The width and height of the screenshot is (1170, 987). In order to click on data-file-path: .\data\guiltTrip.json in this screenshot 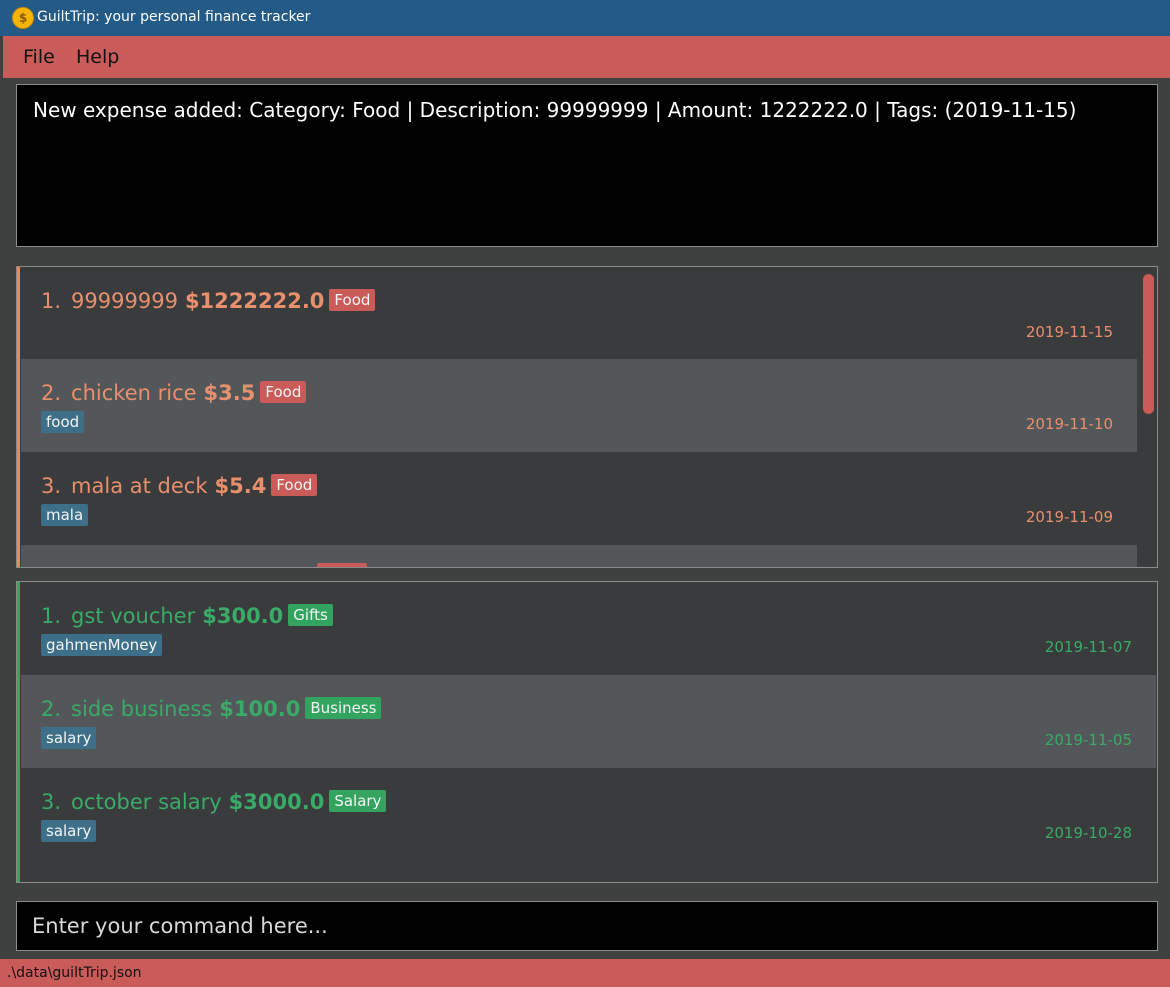, I will do `click(74, 973)`.